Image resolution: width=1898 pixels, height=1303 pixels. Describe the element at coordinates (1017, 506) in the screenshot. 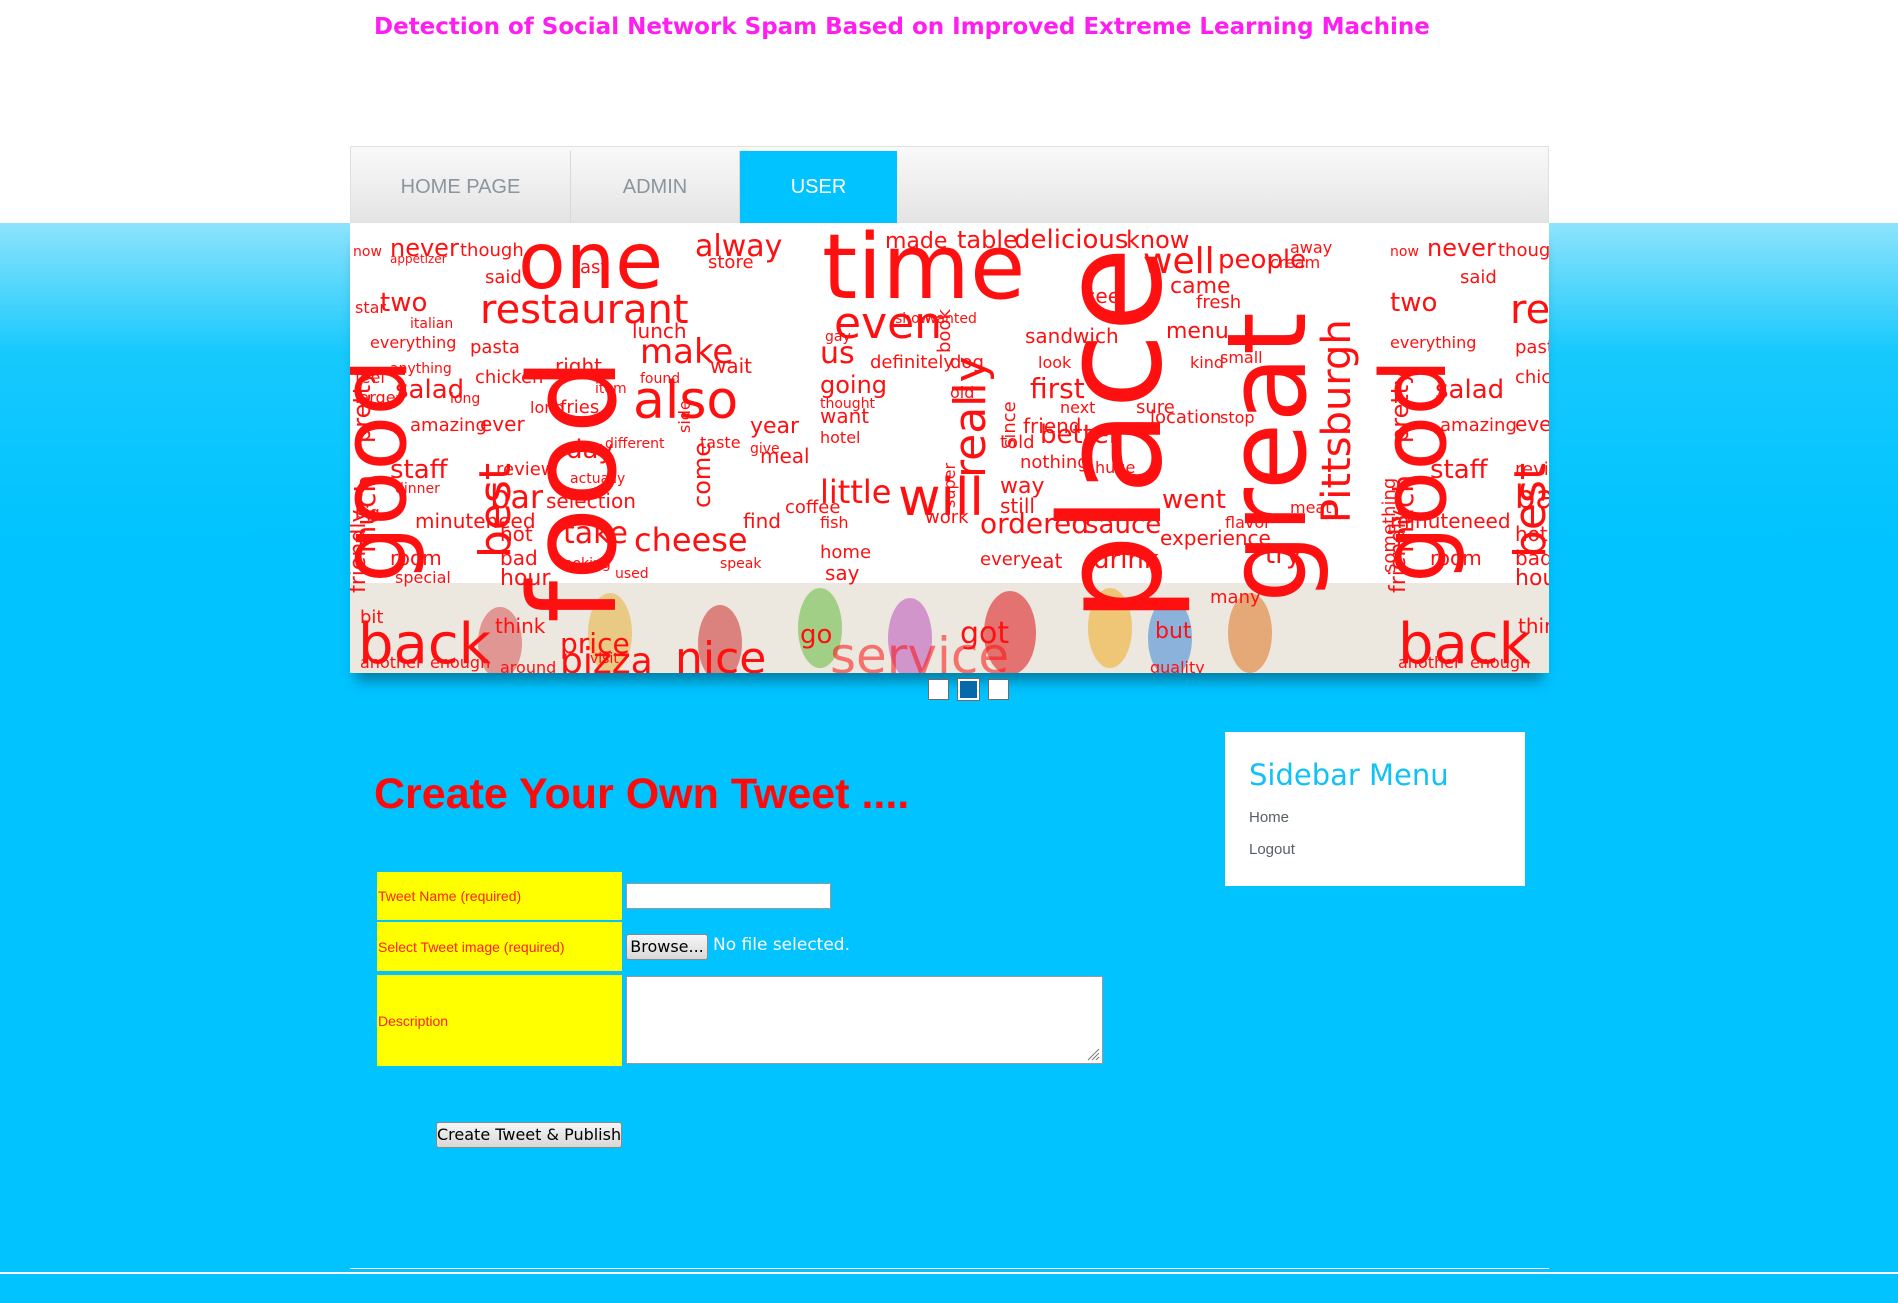

I see `svg-text: still` at that location.